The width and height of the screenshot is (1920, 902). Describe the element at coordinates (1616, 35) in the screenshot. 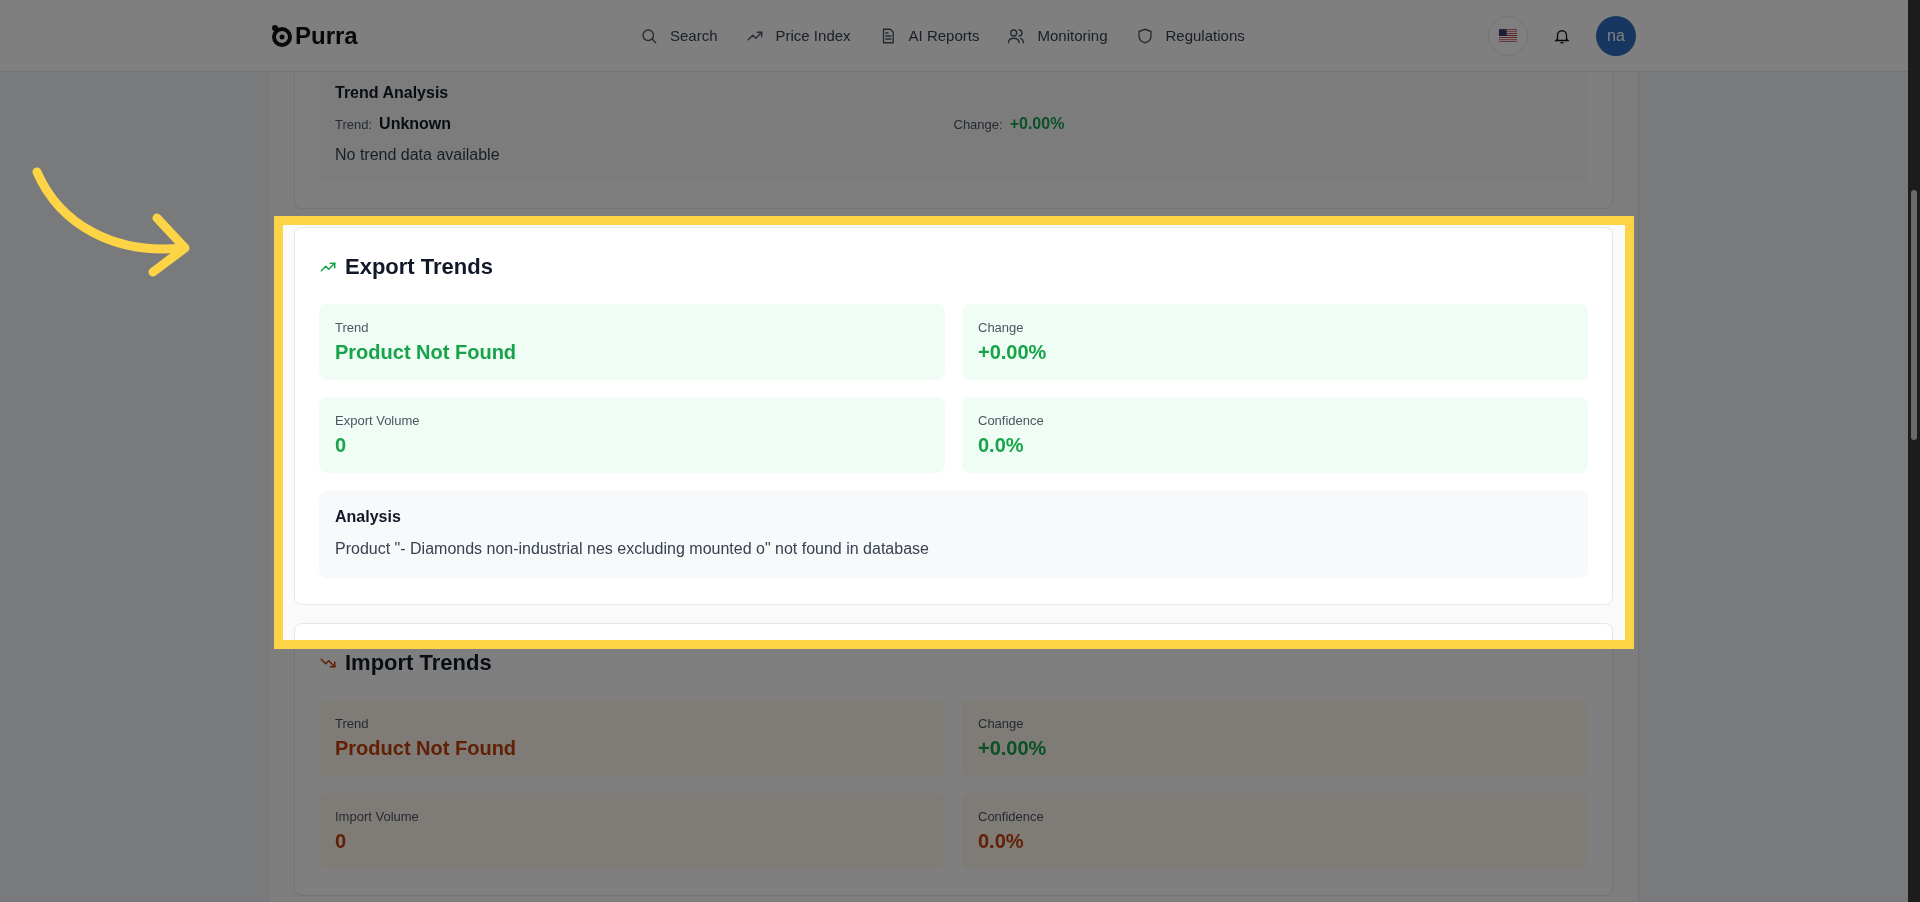

I see `user-avatar: na` at that location.